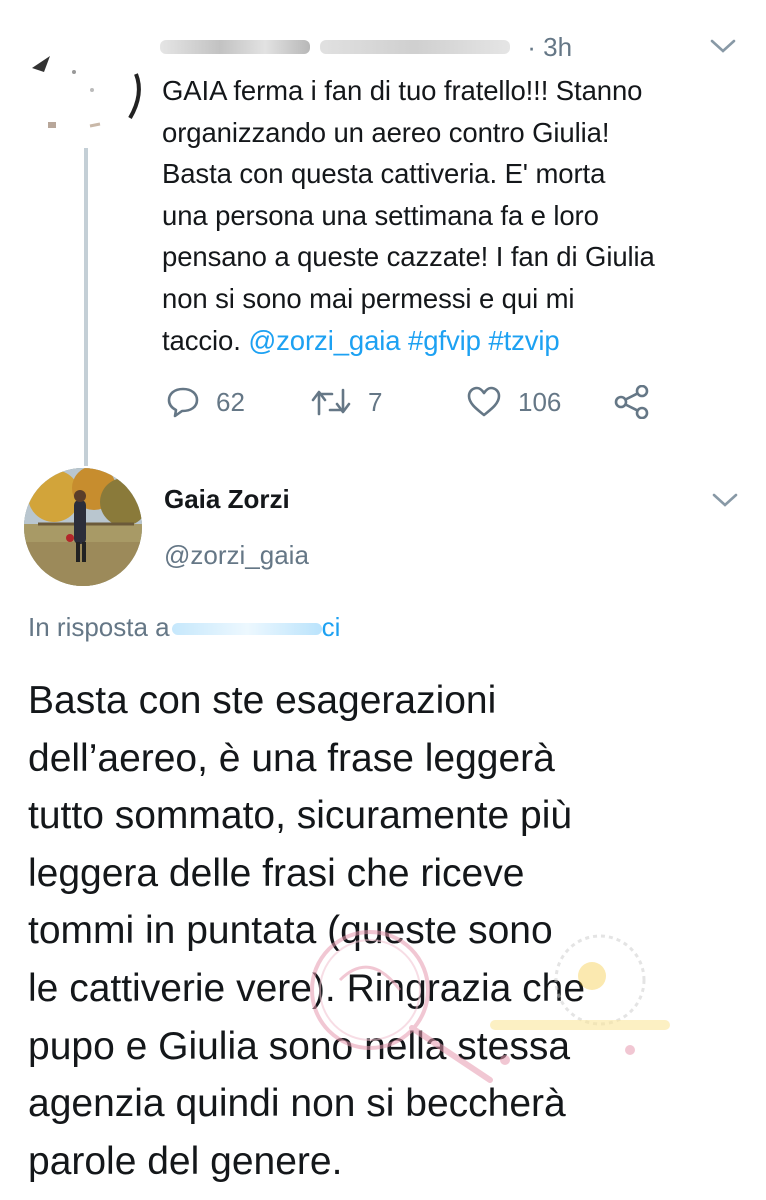 Image resolution: width=766 pixels, height=1200 pixels. What do you see at coordinates (484, 401) in the screenshot?
I see `heart-icon` at bounding box center [484, 401].